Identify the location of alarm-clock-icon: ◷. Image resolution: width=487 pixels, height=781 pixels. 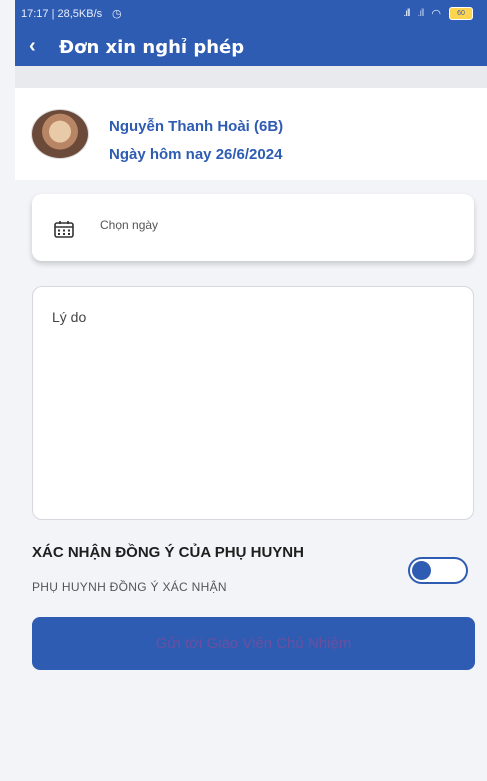
(117, 14).